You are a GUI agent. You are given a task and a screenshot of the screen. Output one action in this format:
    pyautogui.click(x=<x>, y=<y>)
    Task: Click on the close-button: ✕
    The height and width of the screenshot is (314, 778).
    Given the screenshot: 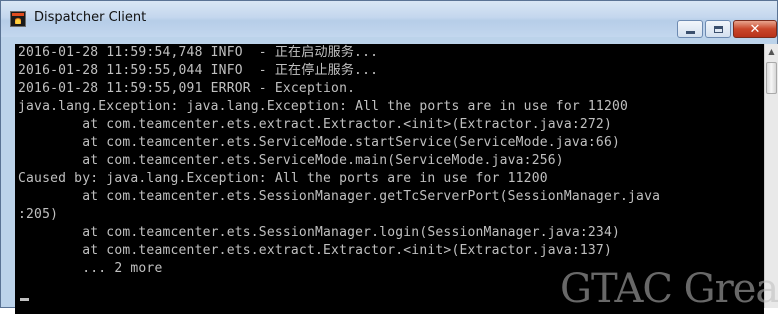 What is the action you would take?
    pyautogui.click(x=755, y=29)
    